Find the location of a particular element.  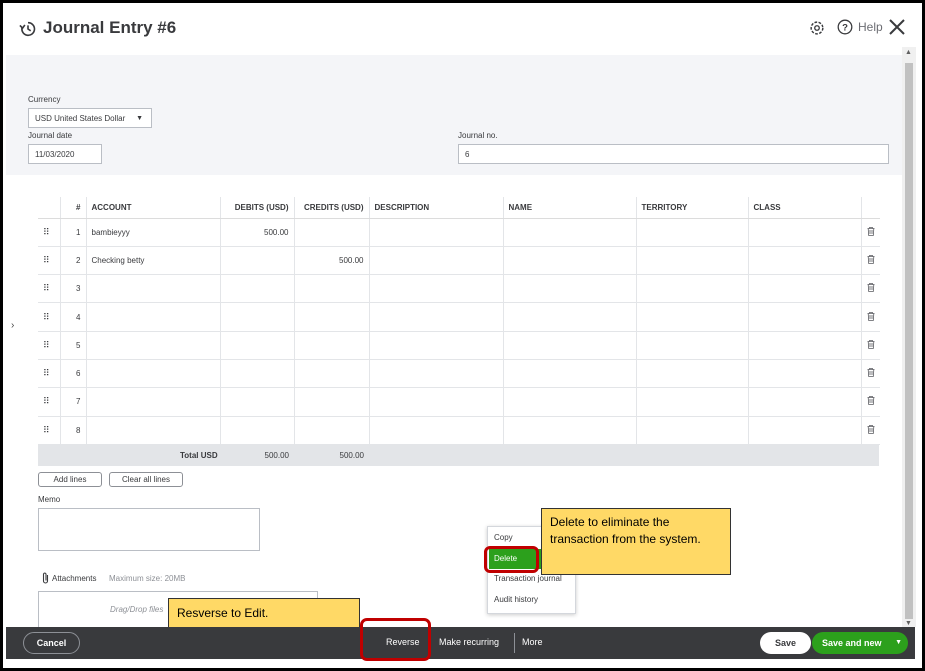

cell-credit: 500.00 is located at coordinates (332, 261).